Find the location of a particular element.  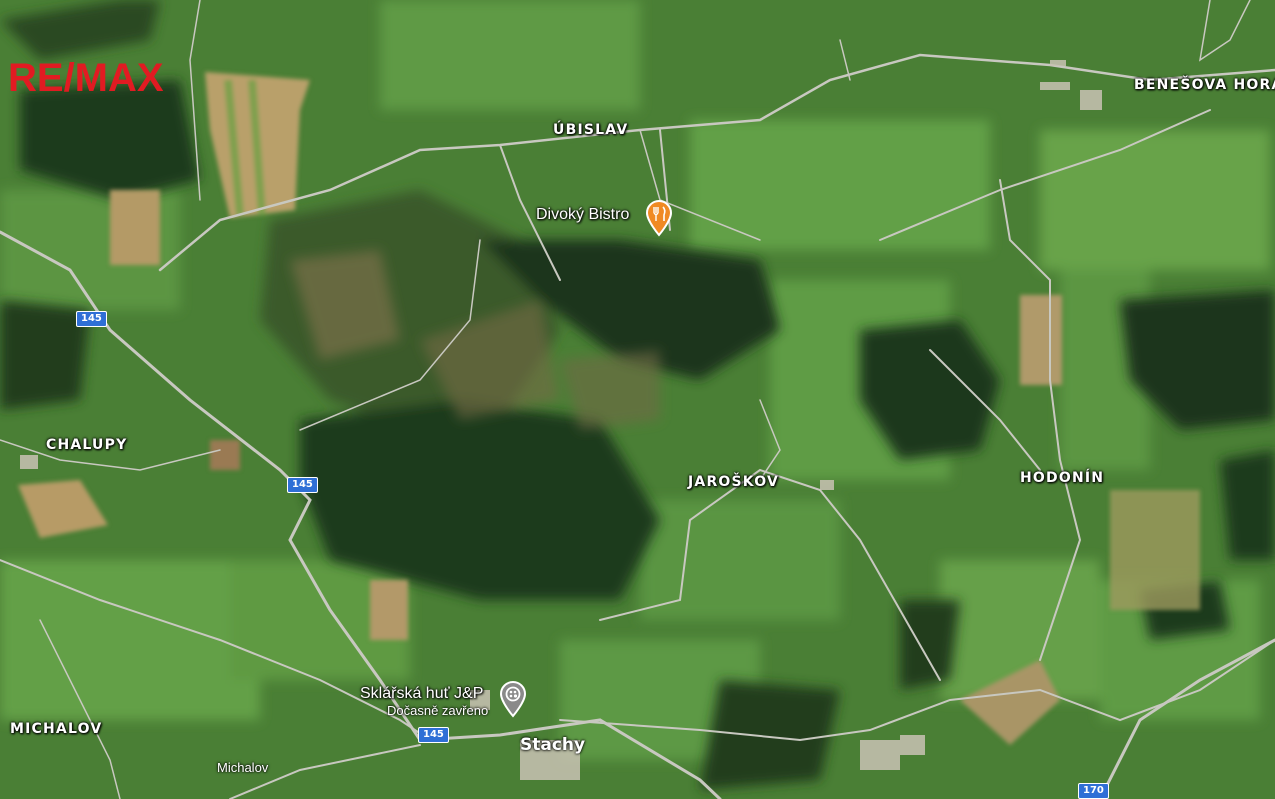

town-label-stachy: Stachy is located at coordinates (553, 745).